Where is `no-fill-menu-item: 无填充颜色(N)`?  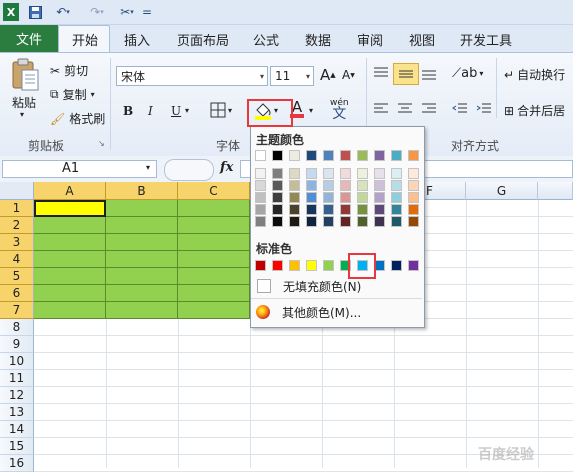 no-fill-menu-item: 无填充颜色(N) is located at coordinates (336, 286).